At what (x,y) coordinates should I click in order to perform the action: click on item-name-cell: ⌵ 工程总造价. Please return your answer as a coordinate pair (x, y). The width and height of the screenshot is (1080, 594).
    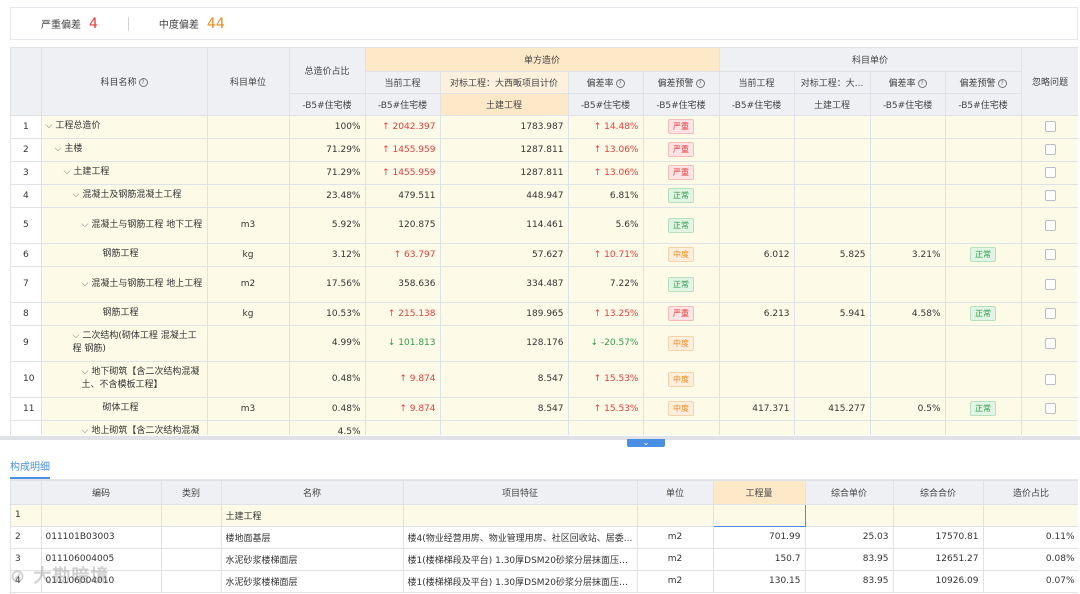
    Looking at the image, I should click on (124, 127).